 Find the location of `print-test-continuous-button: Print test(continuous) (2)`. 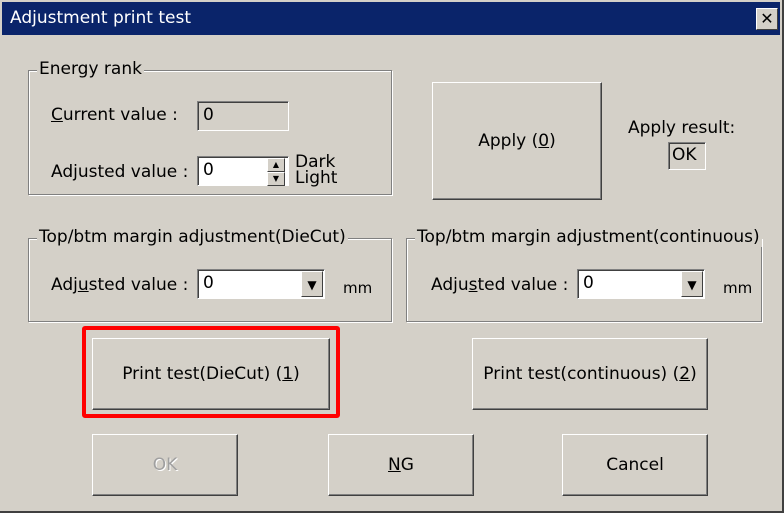

print-test-continuous-button: Print test(continuous) (2) is located at coordinates (590, 374).